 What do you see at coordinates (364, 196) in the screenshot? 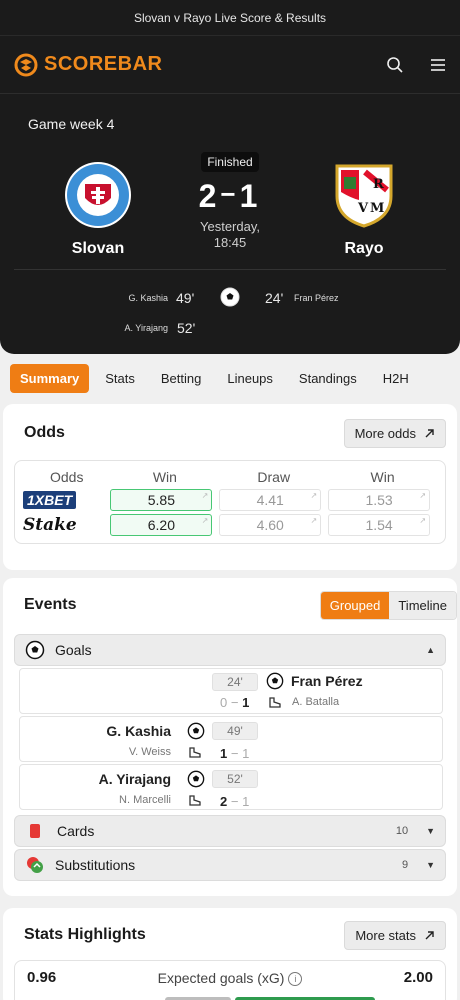
I see `rayo-crest-icon: R V M` at bounding box center [364, 196].